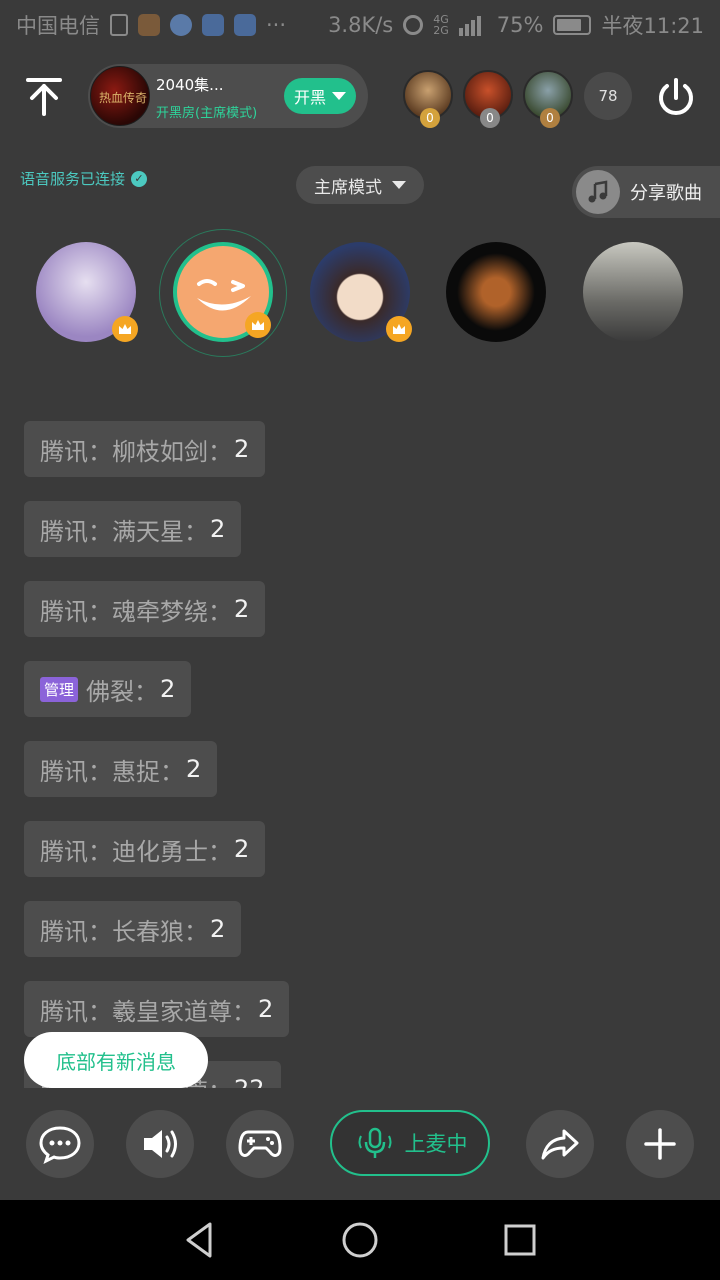  Describe the element at coordinates (136, 851) in the screenshot. I see `message-sender: 腾讯：迪化勇士：` at that location.